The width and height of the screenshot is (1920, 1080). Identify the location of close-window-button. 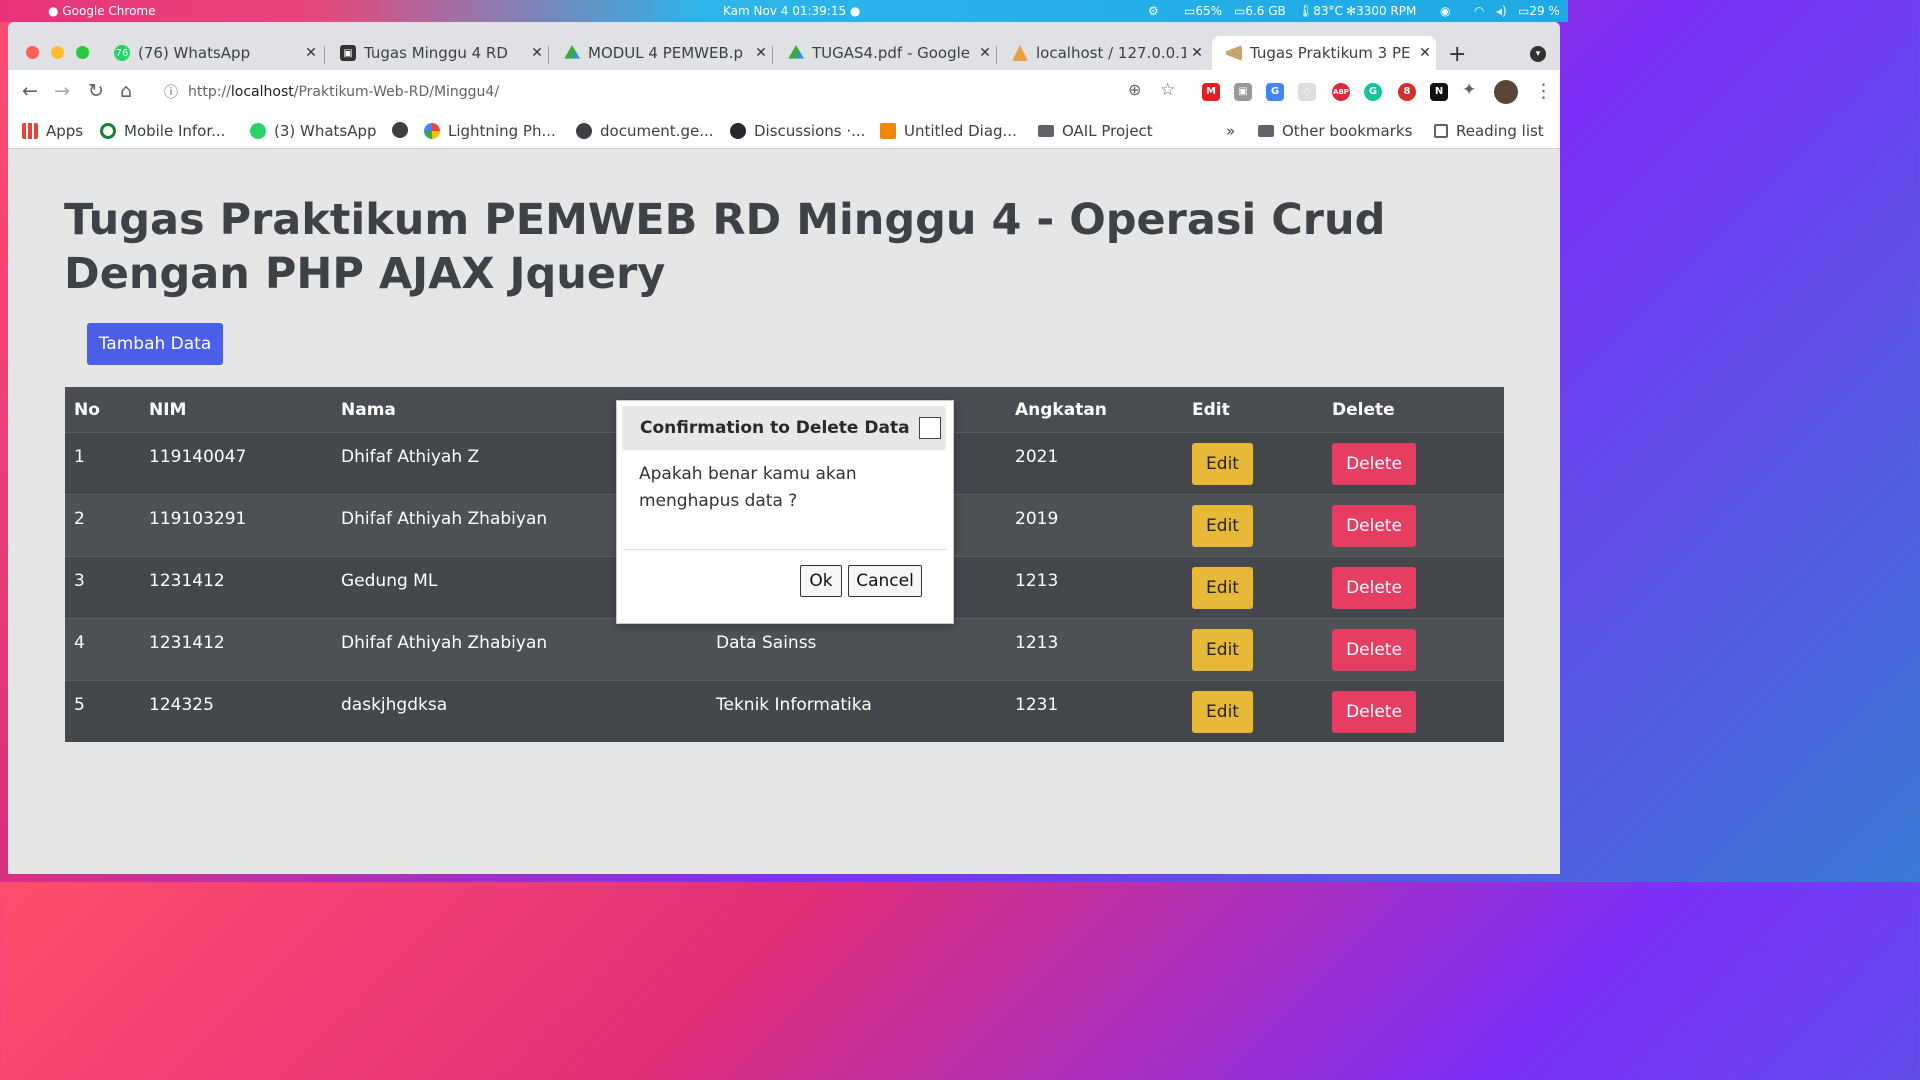
(32, 52).